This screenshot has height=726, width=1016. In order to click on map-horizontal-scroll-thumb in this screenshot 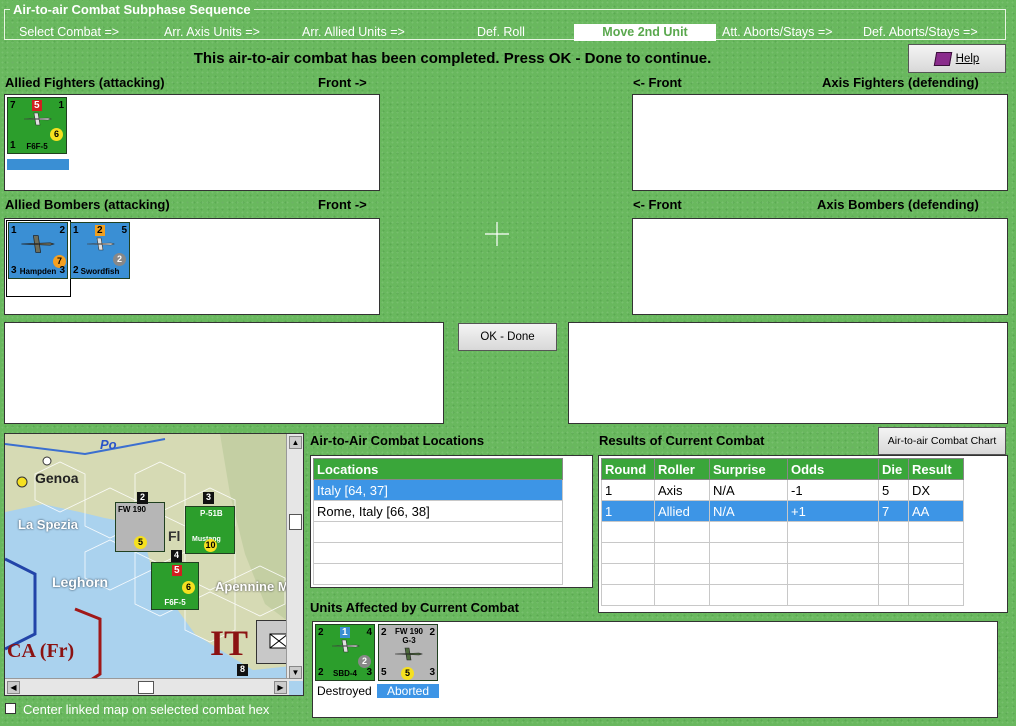, I will do `click(146, 687)`.